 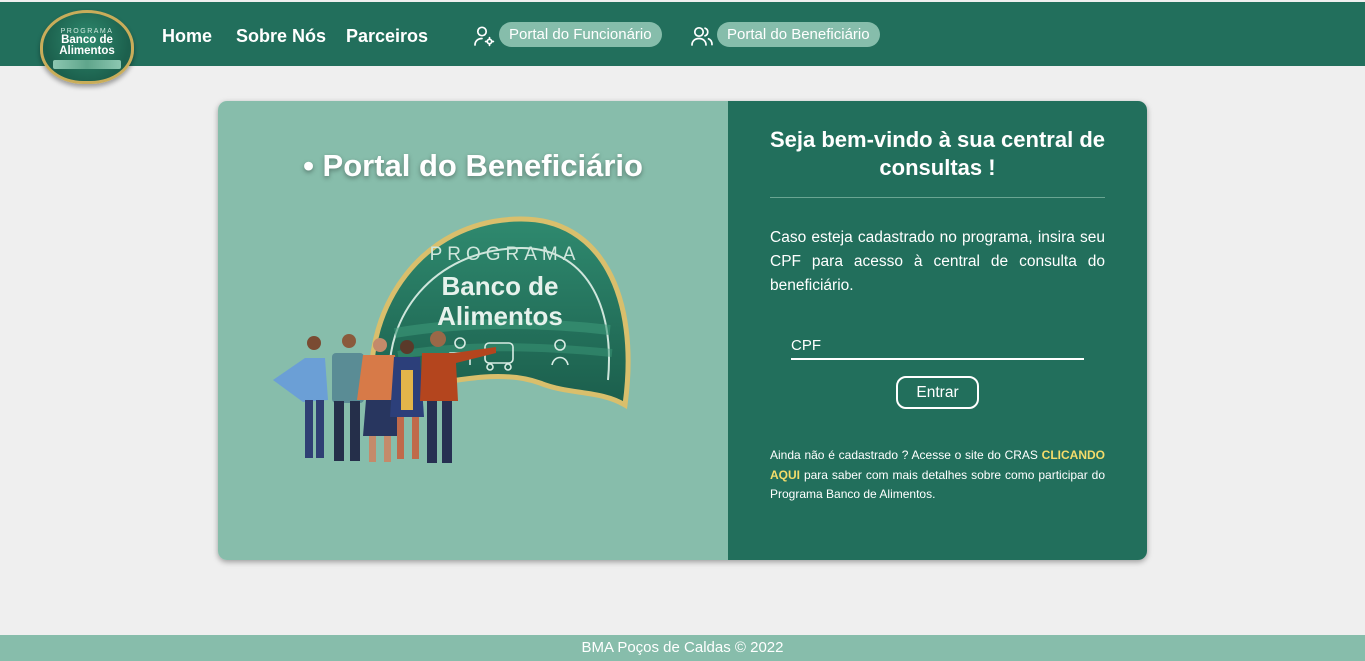 What do you see at coordinates (937, 392) in the screenshot?
I see `enter-button: Entrar` at bounding box center [937, 392].